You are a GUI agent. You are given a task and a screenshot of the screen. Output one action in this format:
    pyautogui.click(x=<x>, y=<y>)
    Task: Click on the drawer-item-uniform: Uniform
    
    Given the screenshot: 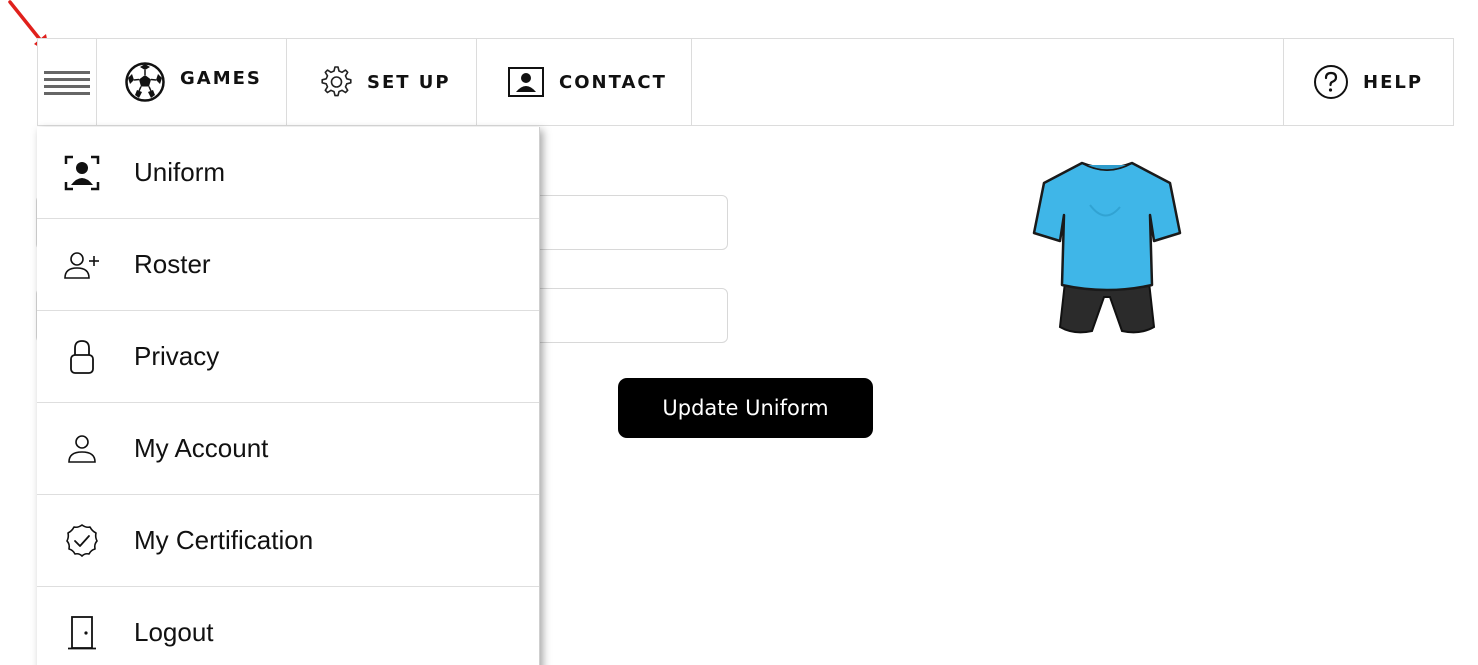 What is the action you would take?
    pyautogui.click(x=288, y=173)
    